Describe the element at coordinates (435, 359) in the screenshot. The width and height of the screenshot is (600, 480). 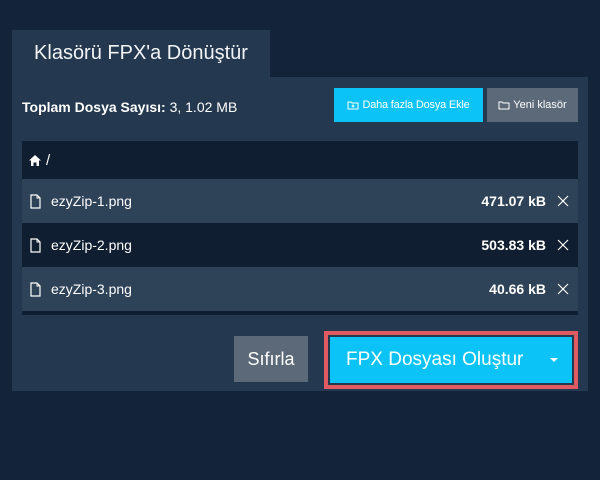
I see `create-fpx-label: FPX Dosyası Oluştur` at that location.